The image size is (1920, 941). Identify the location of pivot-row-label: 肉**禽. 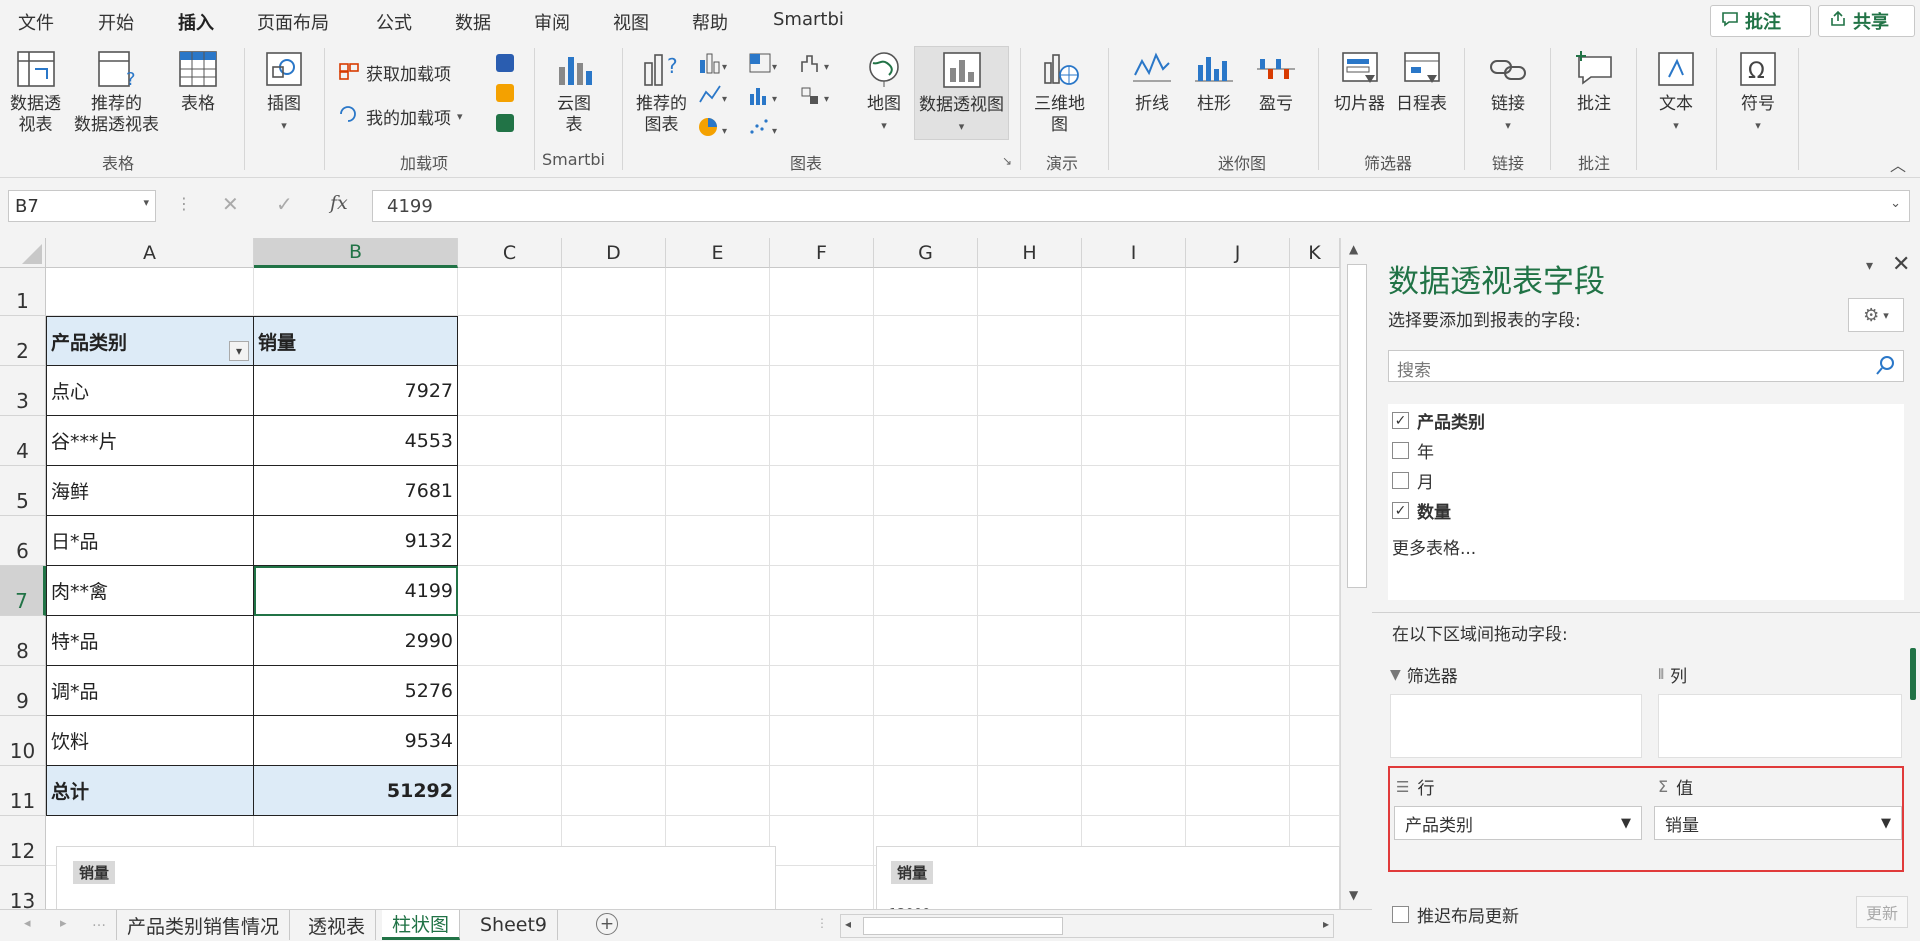
(150, 591).